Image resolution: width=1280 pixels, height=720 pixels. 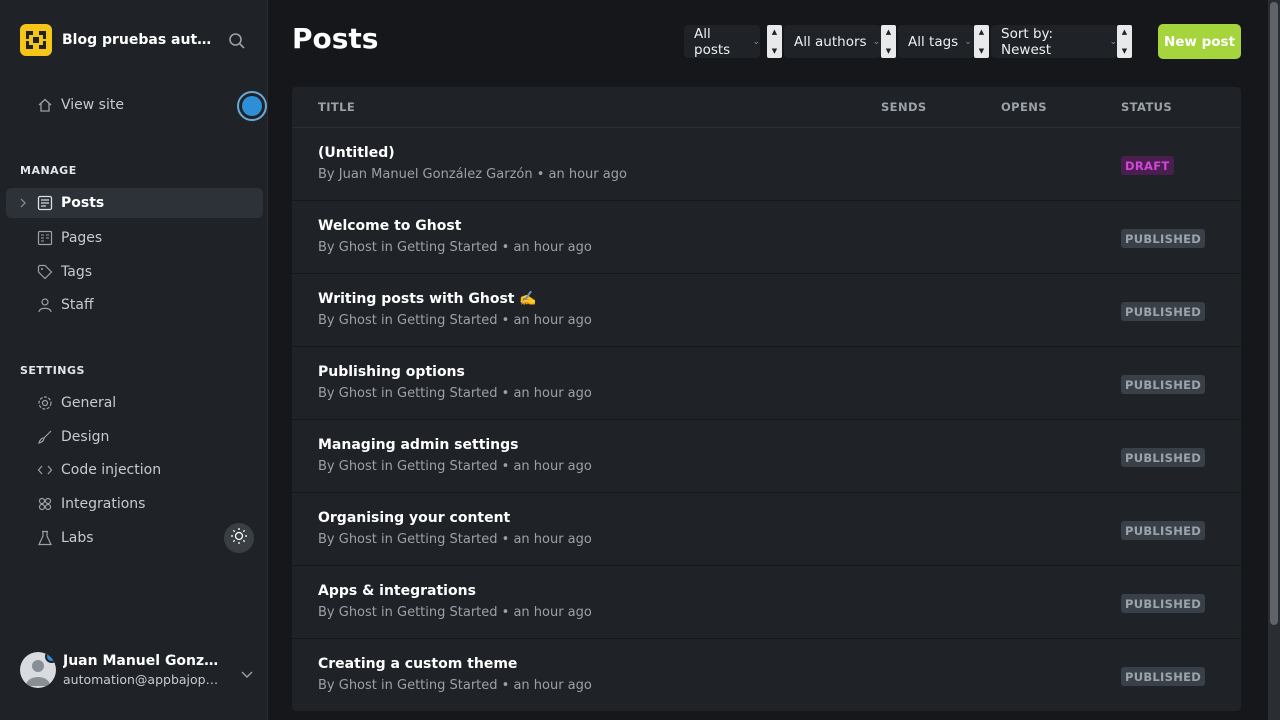 I want to click on theme-toggle, so click(x=239, y=538).